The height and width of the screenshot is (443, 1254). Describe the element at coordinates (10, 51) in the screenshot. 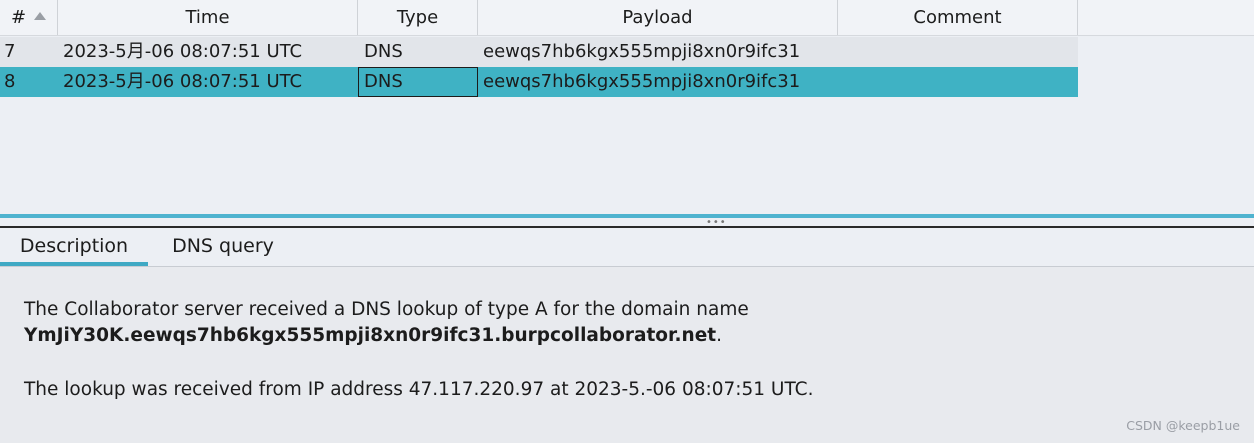

I see `row-number: 7` at that location.